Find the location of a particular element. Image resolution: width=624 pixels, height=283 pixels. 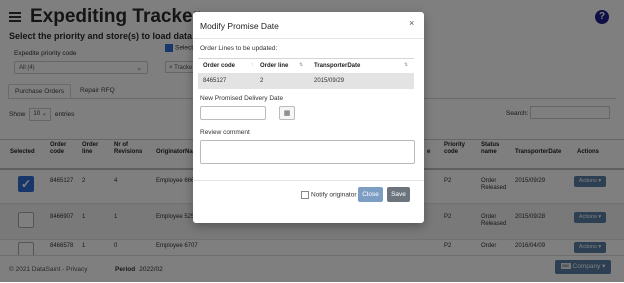

cell-transporter-date: 2015/09/29 is located at coordinates (329, 81).